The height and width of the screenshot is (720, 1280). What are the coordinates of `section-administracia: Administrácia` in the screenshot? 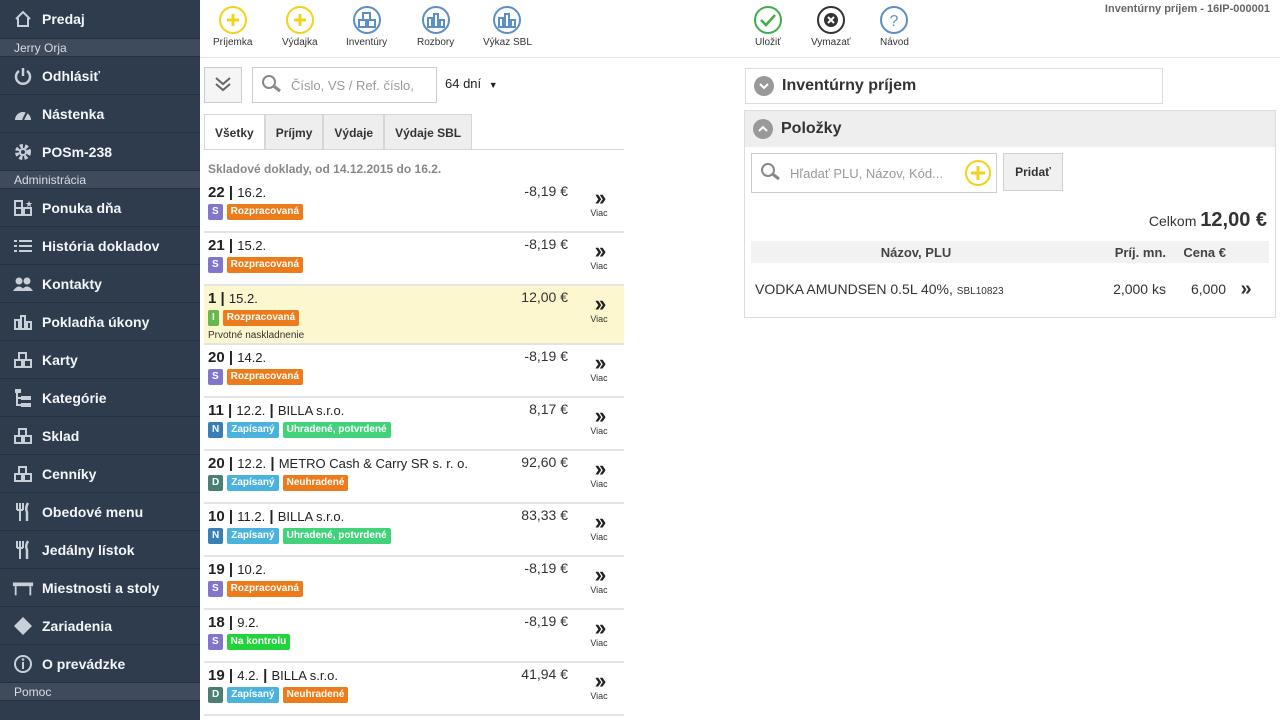 It's located at (100, 180).